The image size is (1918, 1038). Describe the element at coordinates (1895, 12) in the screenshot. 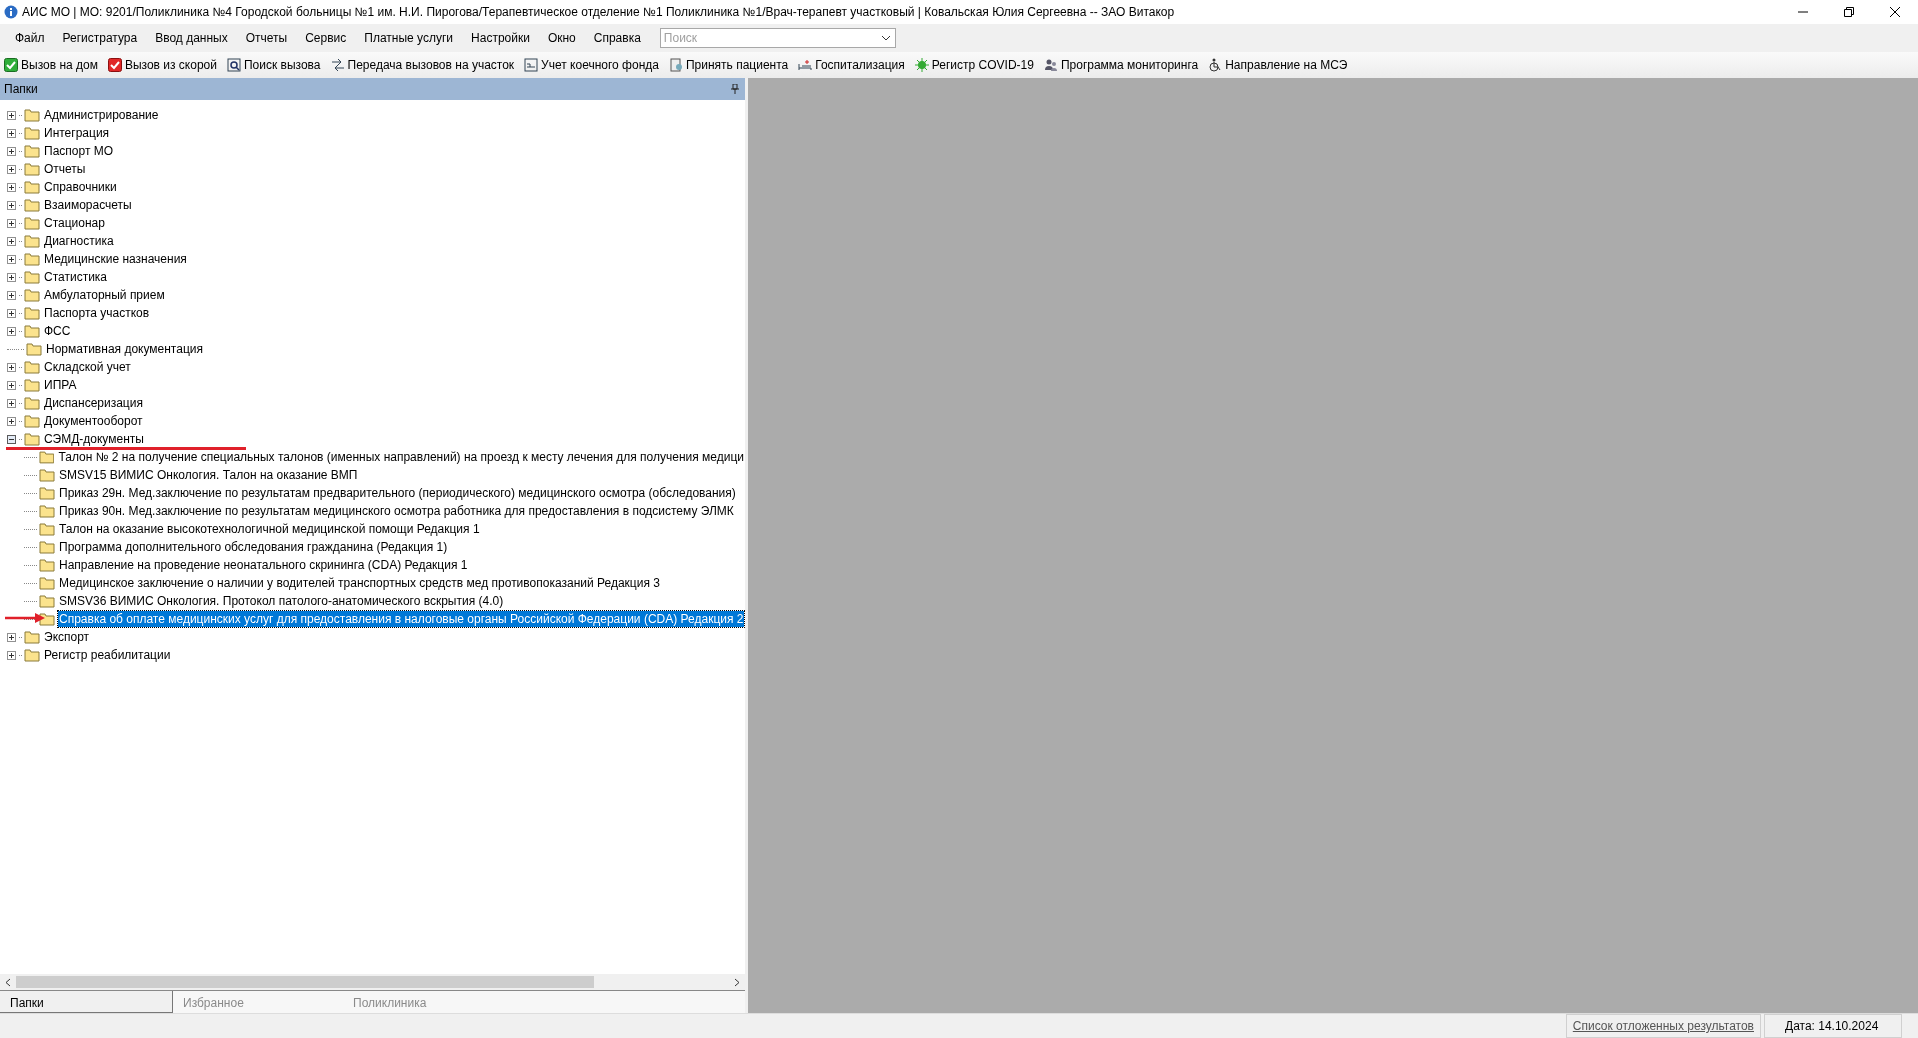

I see `close-icon` at that location.